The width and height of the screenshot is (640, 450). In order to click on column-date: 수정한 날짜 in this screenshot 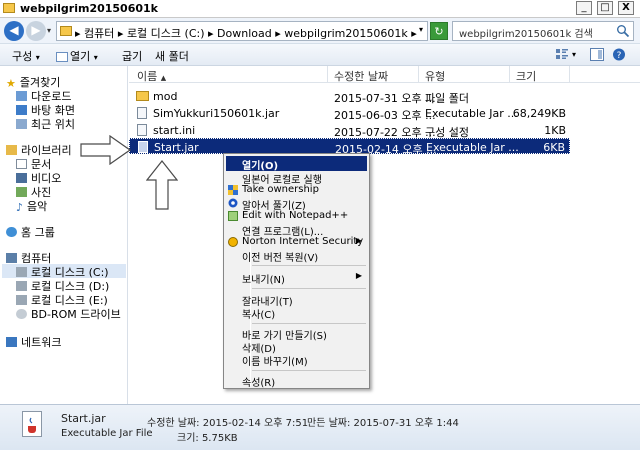, I will do `click(361, 76)`.